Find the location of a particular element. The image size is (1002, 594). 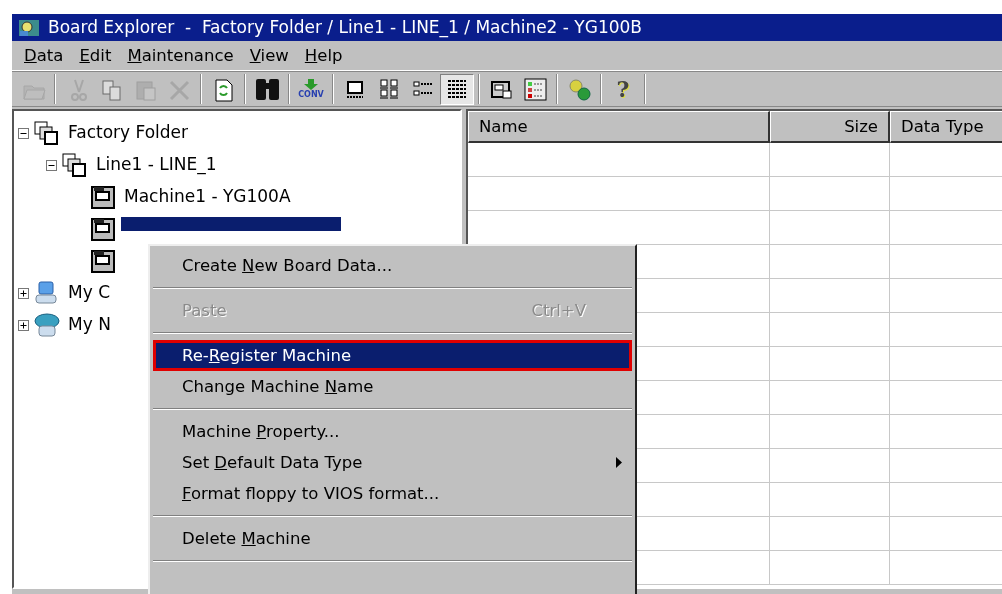

toolbar-button: ? is located at coordinates (623, 89).